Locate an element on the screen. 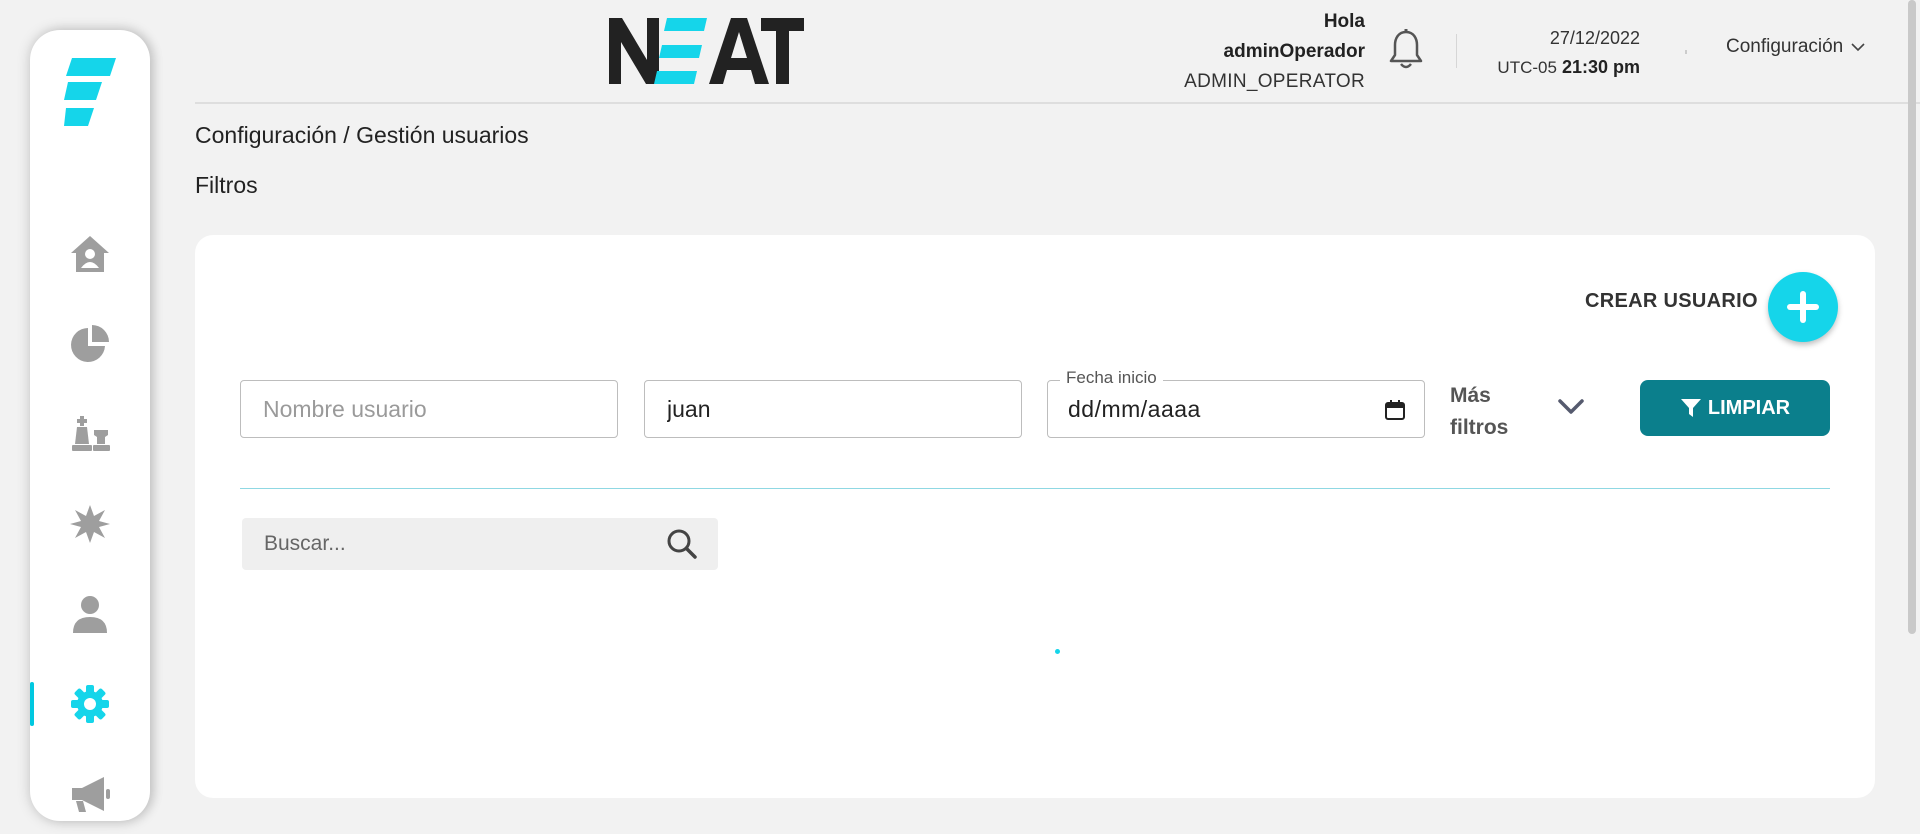 Image resolution: width=1920 pixels, height=834 pixels. pie-chart-icon is located at coordinates (90, 343).